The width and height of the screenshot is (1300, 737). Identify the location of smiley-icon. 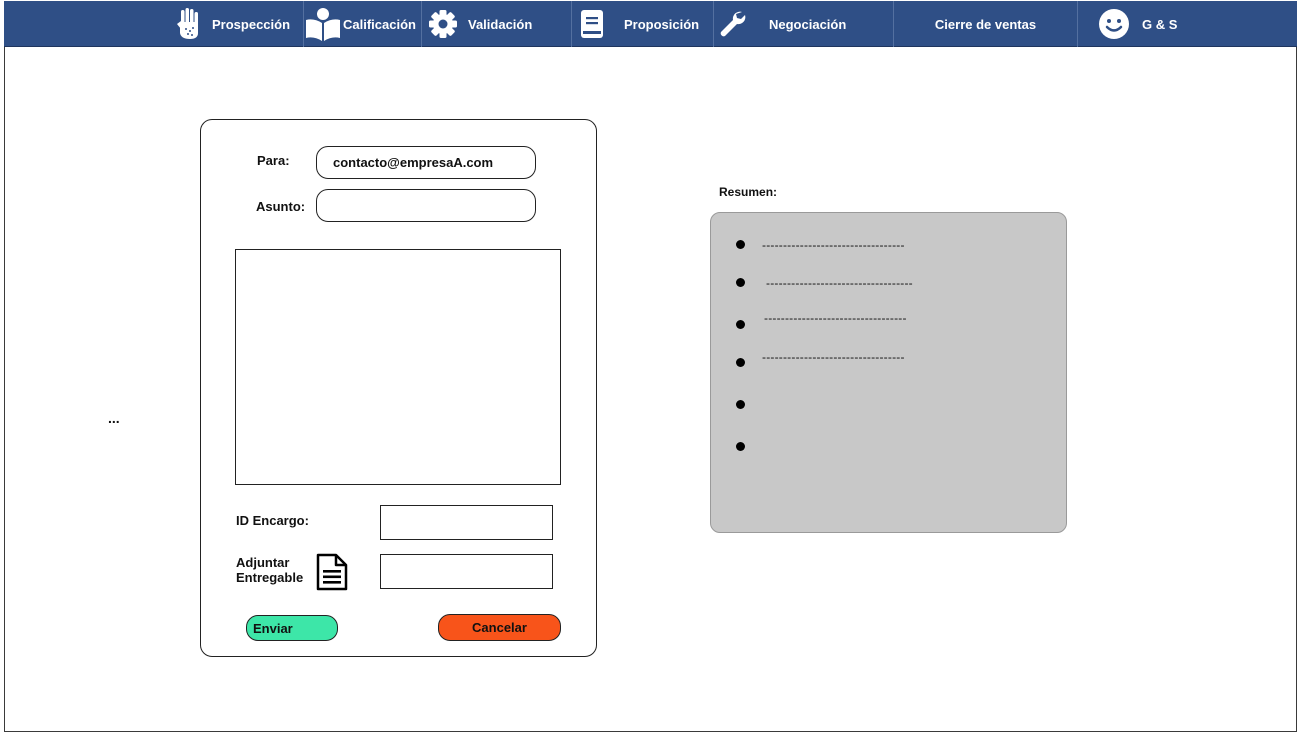
(1114, 24).